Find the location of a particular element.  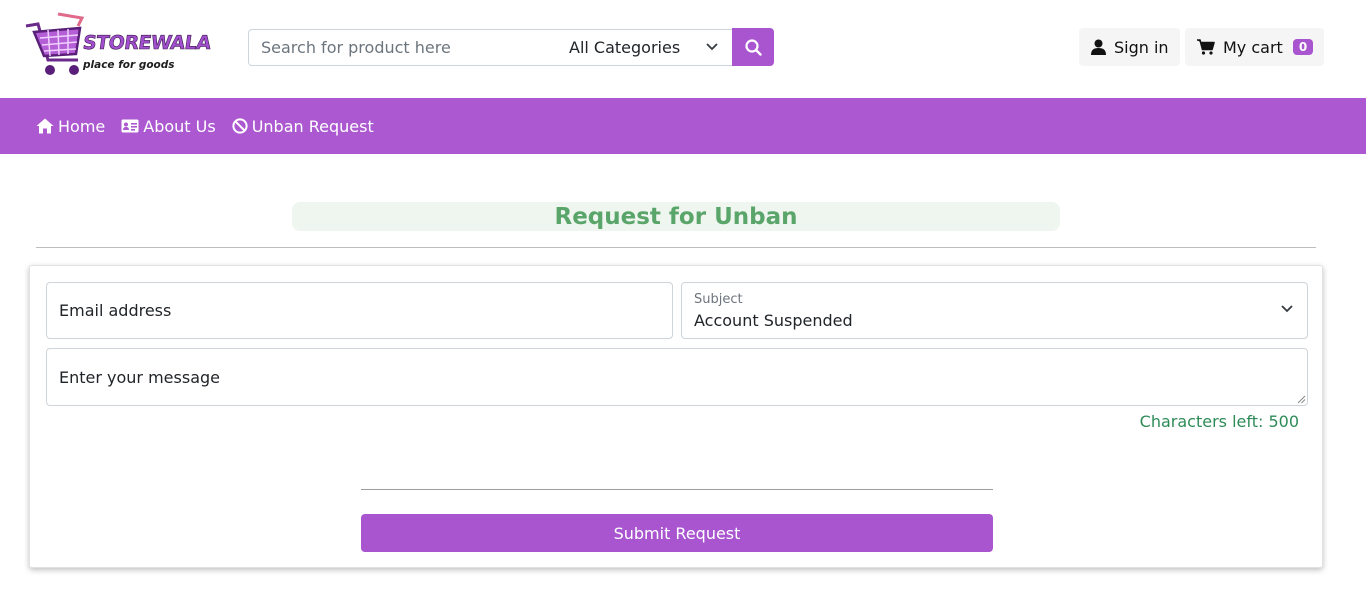

characters-left-counter: Characters left: 500 is located at coordinates (1219, 421).